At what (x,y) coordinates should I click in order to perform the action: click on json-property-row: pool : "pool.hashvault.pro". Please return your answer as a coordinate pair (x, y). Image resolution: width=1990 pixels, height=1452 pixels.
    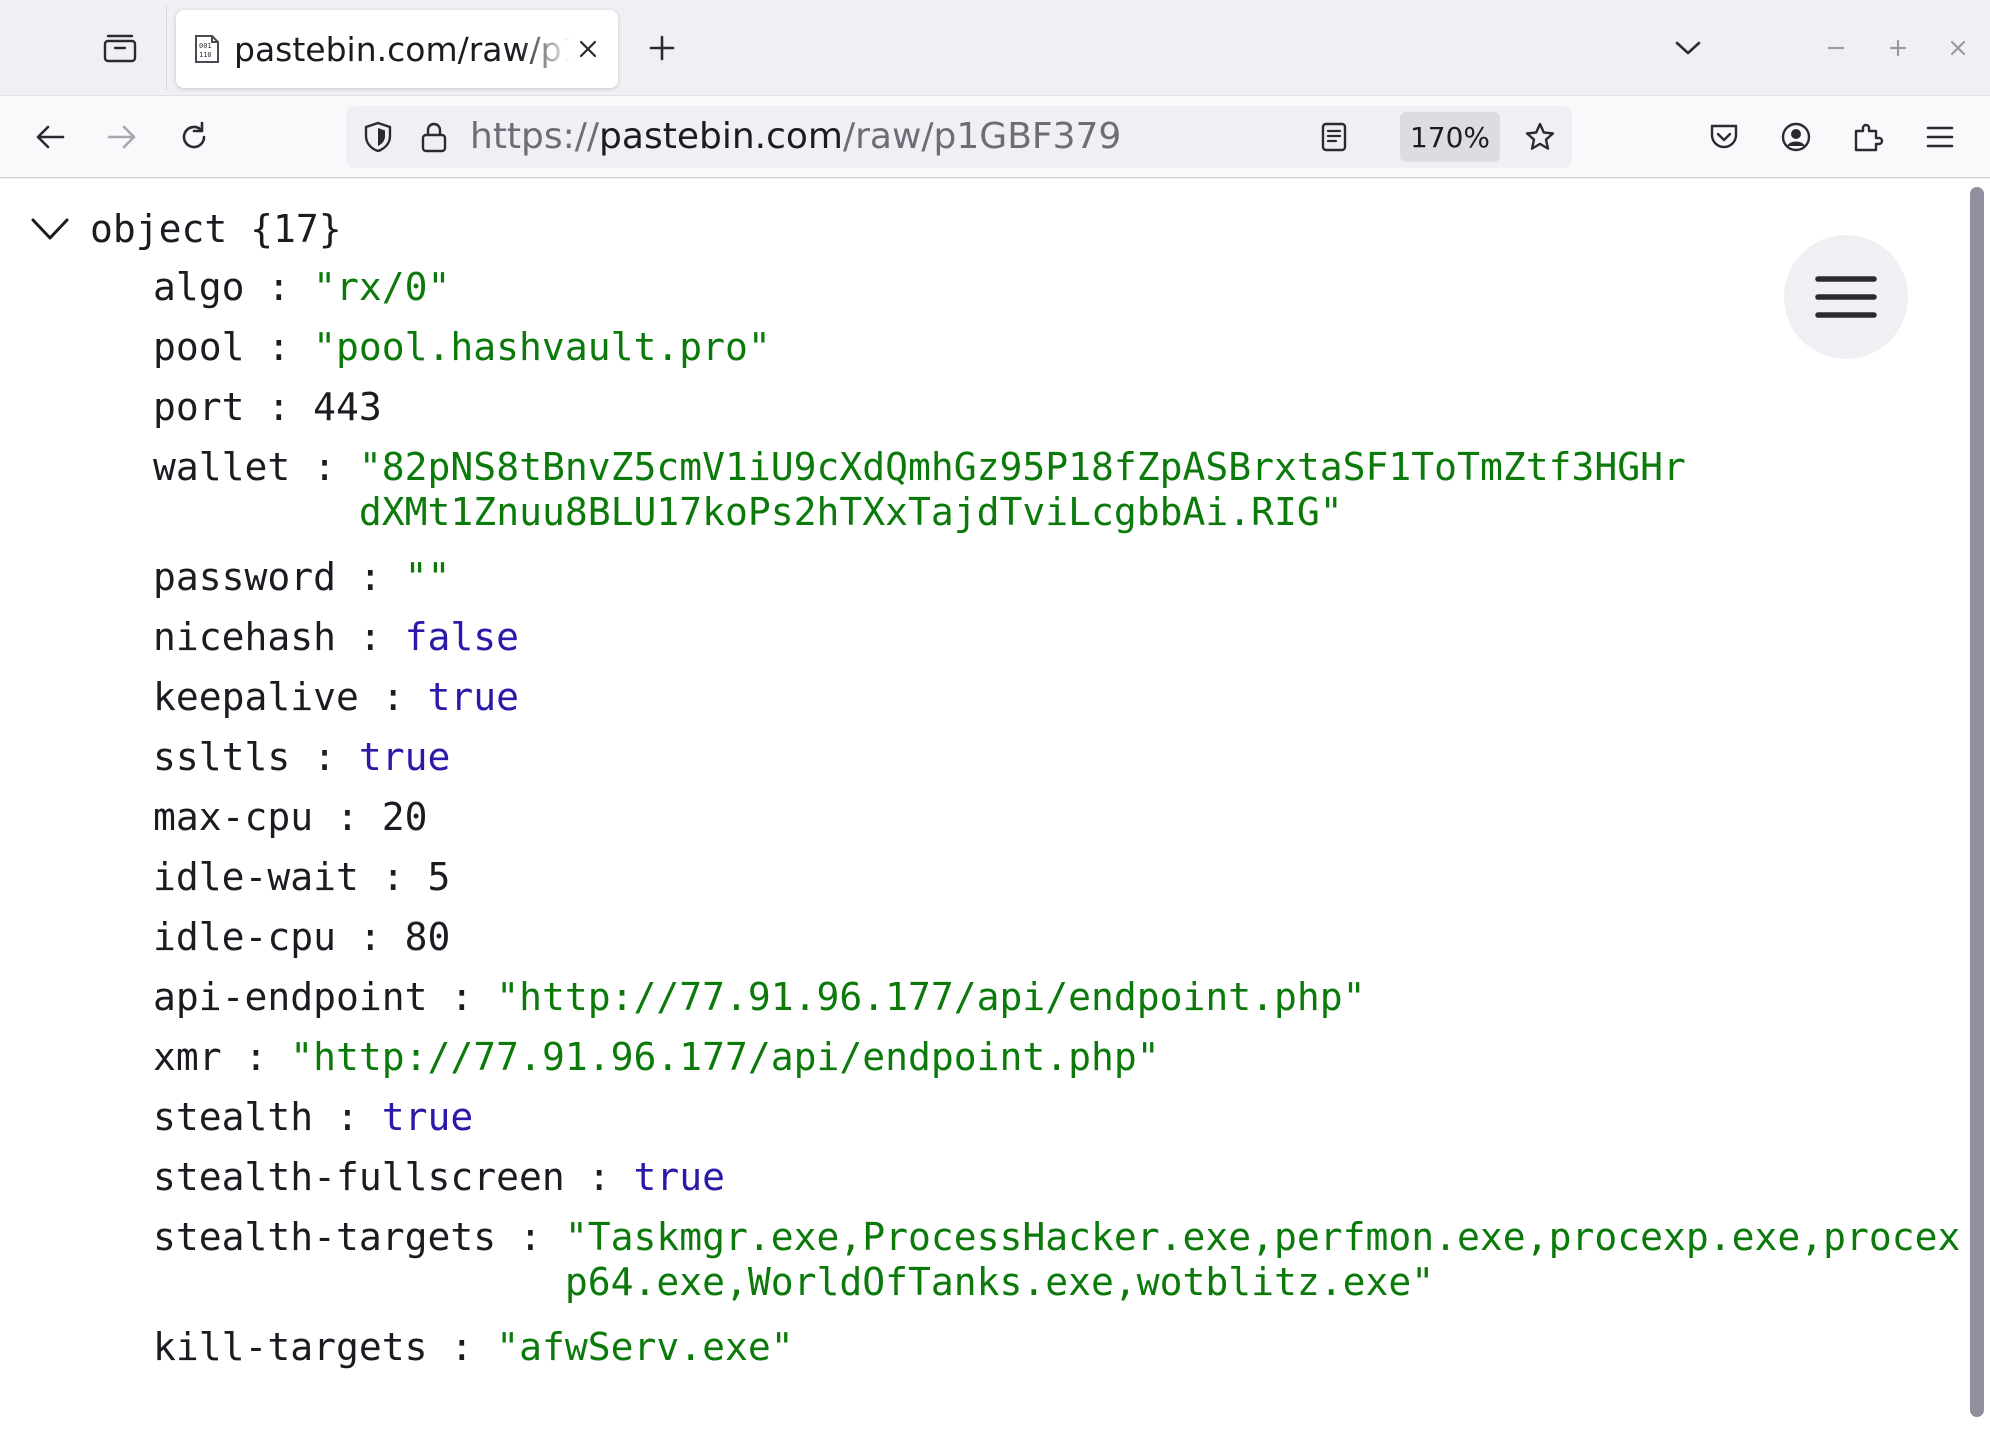
    Looking at the image, I should click on (462, 347).